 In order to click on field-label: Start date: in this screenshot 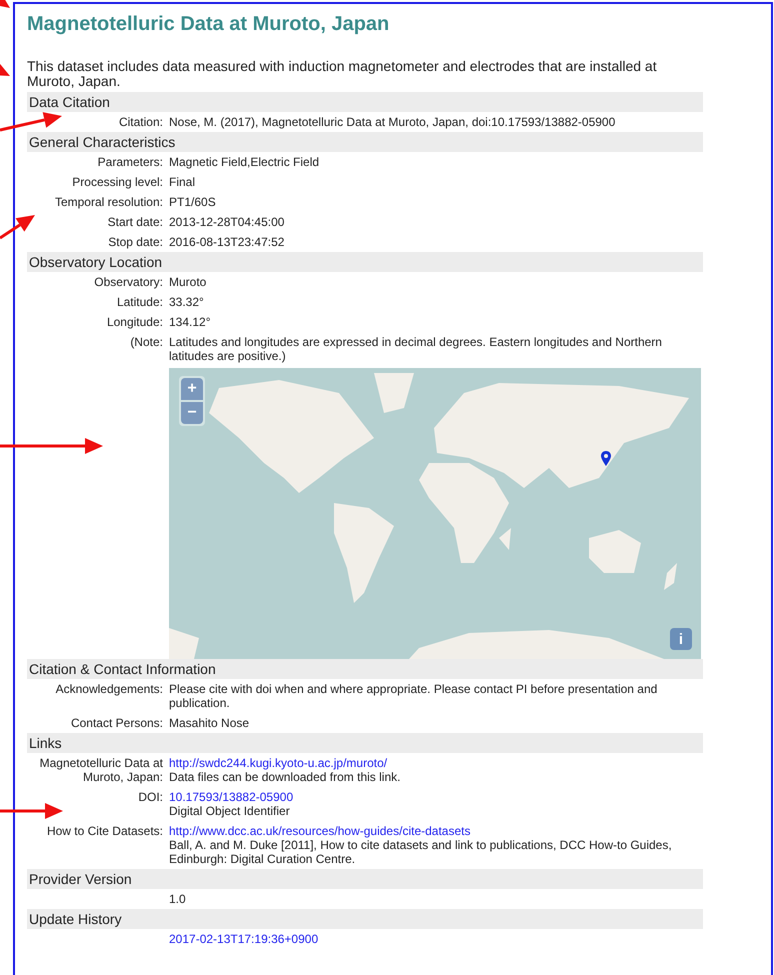, I will do `click(135, 222)`.